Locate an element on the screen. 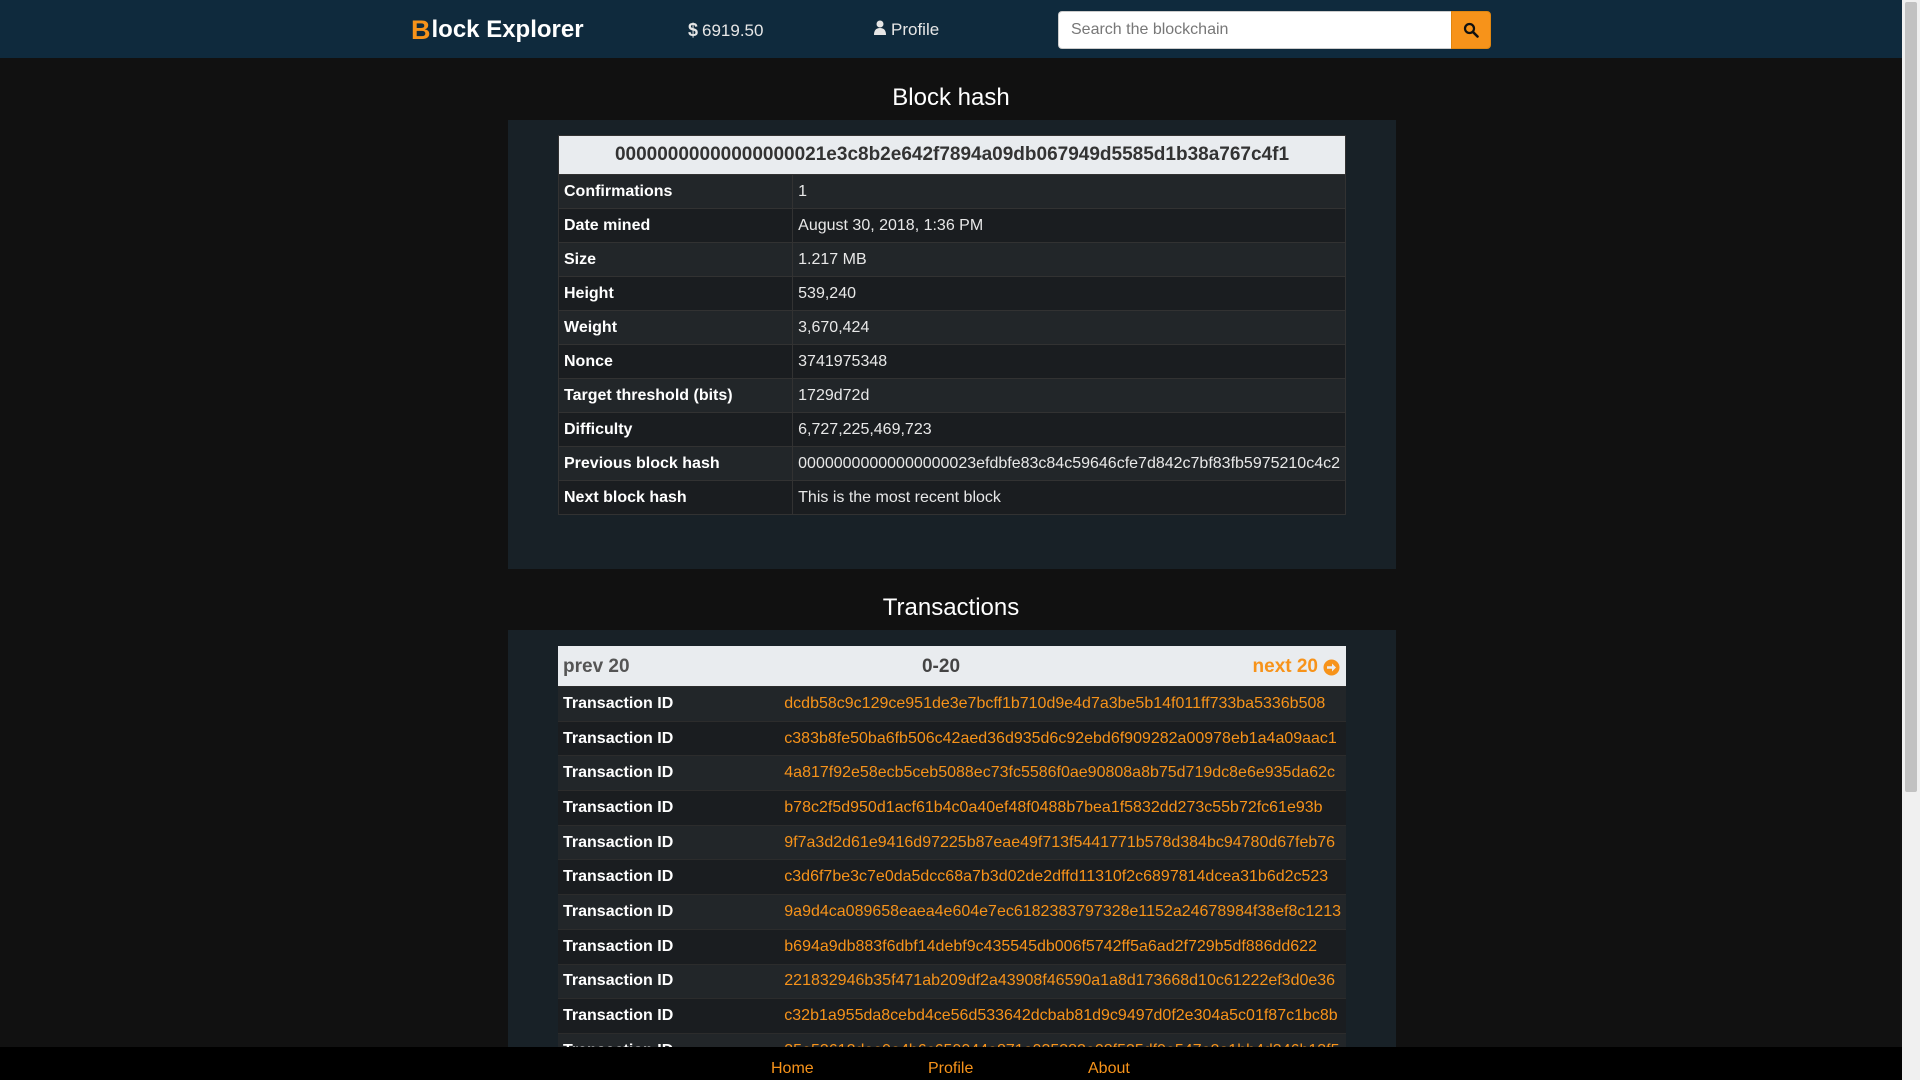 Image resolution: width=1920 pixels, height=1080 pixels. block-detail-row: Size 1.217 MB is located at coordinates (951, 259).